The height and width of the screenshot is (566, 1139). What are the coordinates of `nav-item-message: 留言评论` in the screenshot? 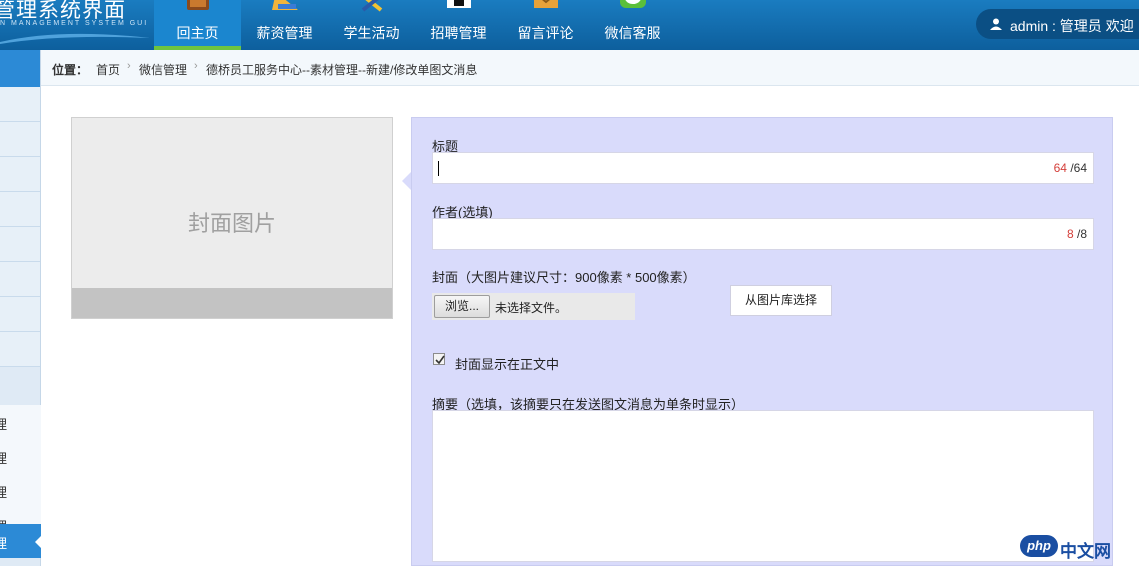 It's located at (545, 25).